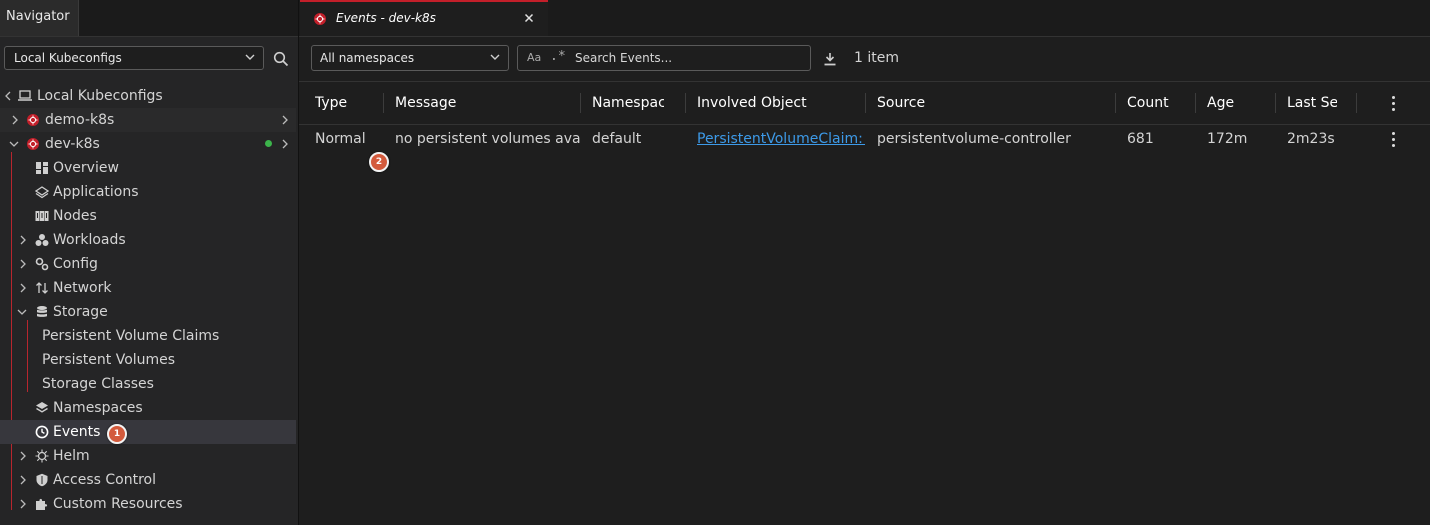 The width and height of the screenshot is (1430, 525). What do you see at coordinates (864, 18) in the screenshot?
I see `editor-tabstrip: Events - dev-k8s` at bounding box center [864, 18].